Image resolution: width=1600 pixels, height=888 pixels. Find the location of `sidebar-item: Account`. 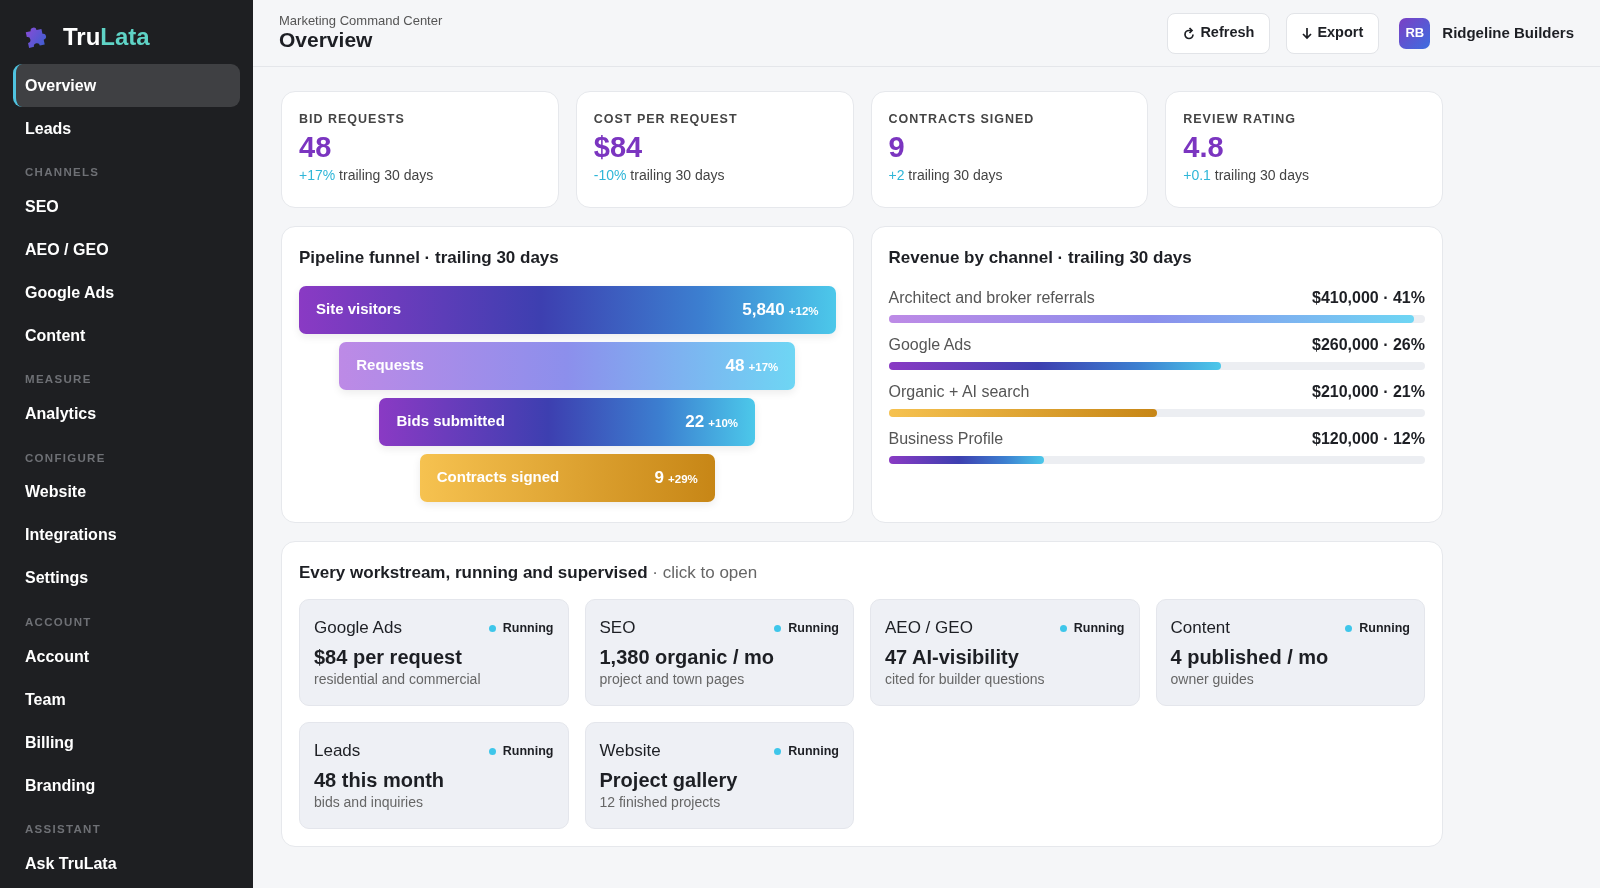

sidebar-item: Account is located at coordinates (126, 656).